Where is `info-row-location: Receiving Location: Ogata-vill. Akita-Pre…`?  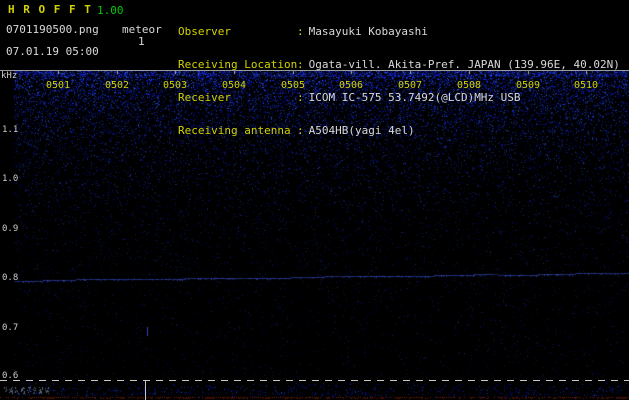 info-row-location: Receiving Location: Ogata-vill. Akita-Pre… is located at coordinates (399, 64).